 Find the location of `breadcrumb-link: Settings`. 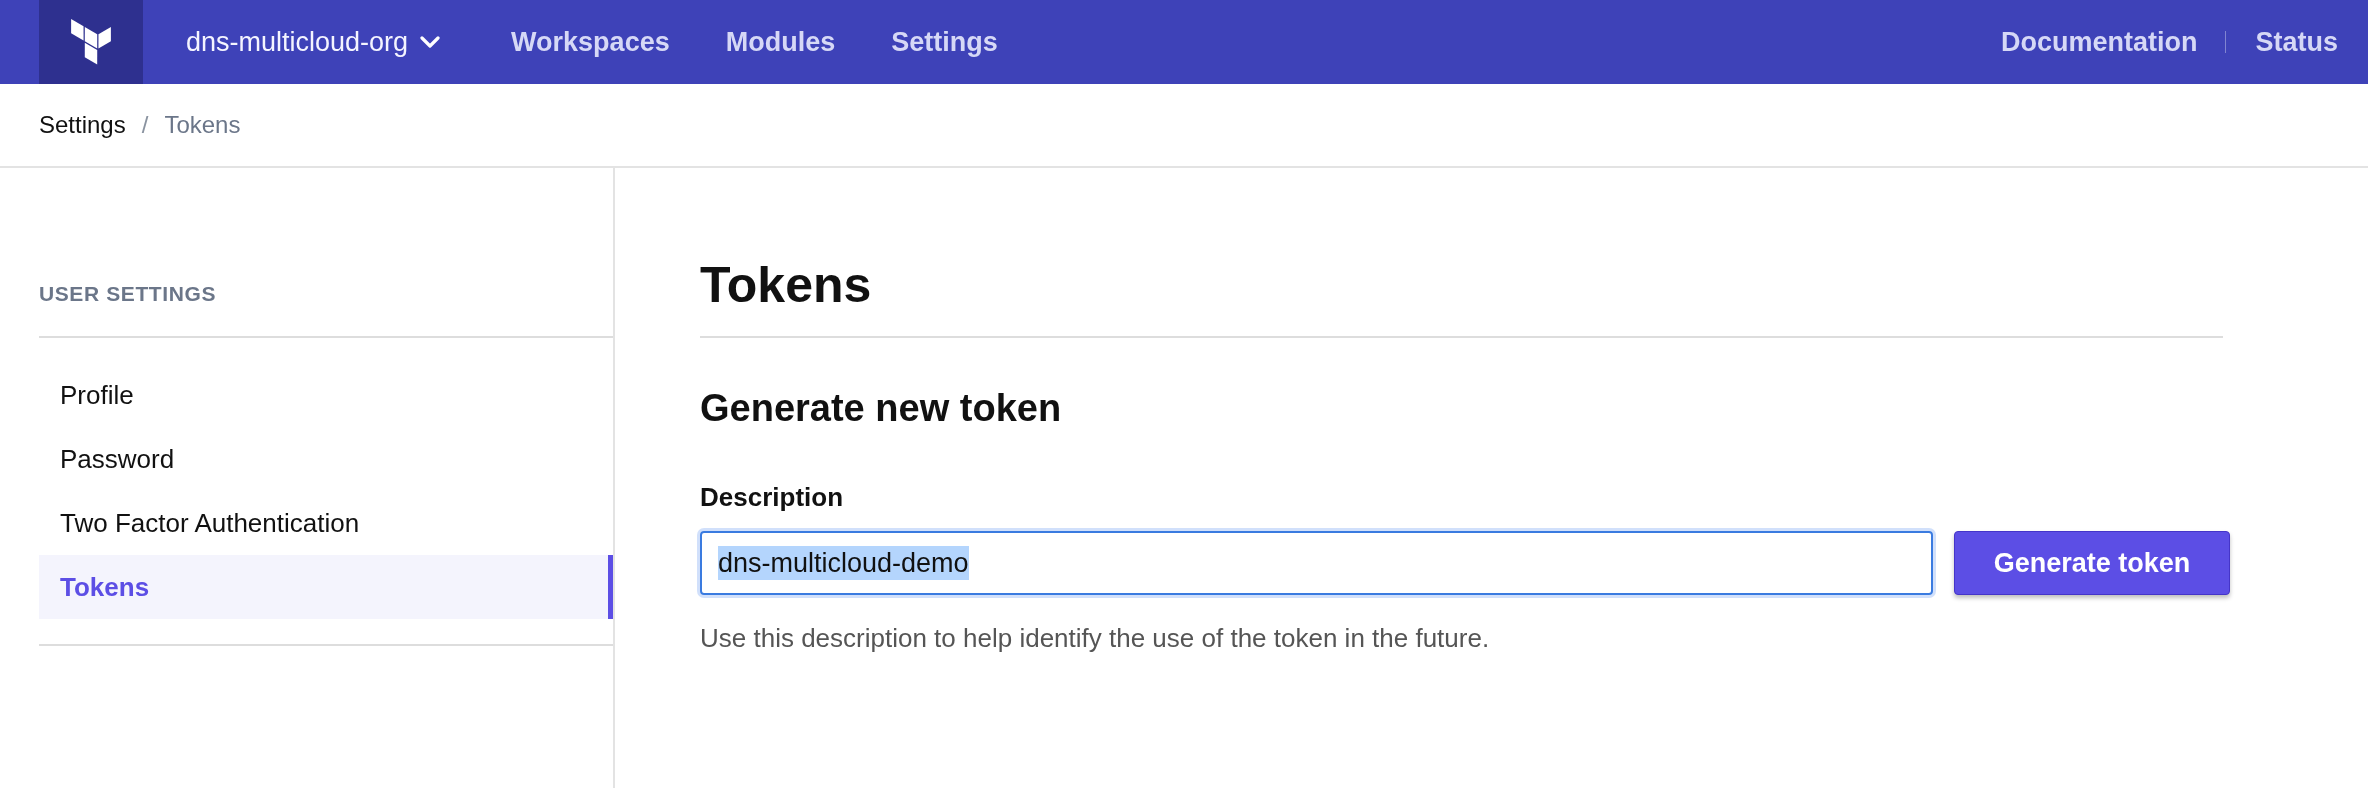

breadcrumb-link: Settings is located at coordinates (82, 125).